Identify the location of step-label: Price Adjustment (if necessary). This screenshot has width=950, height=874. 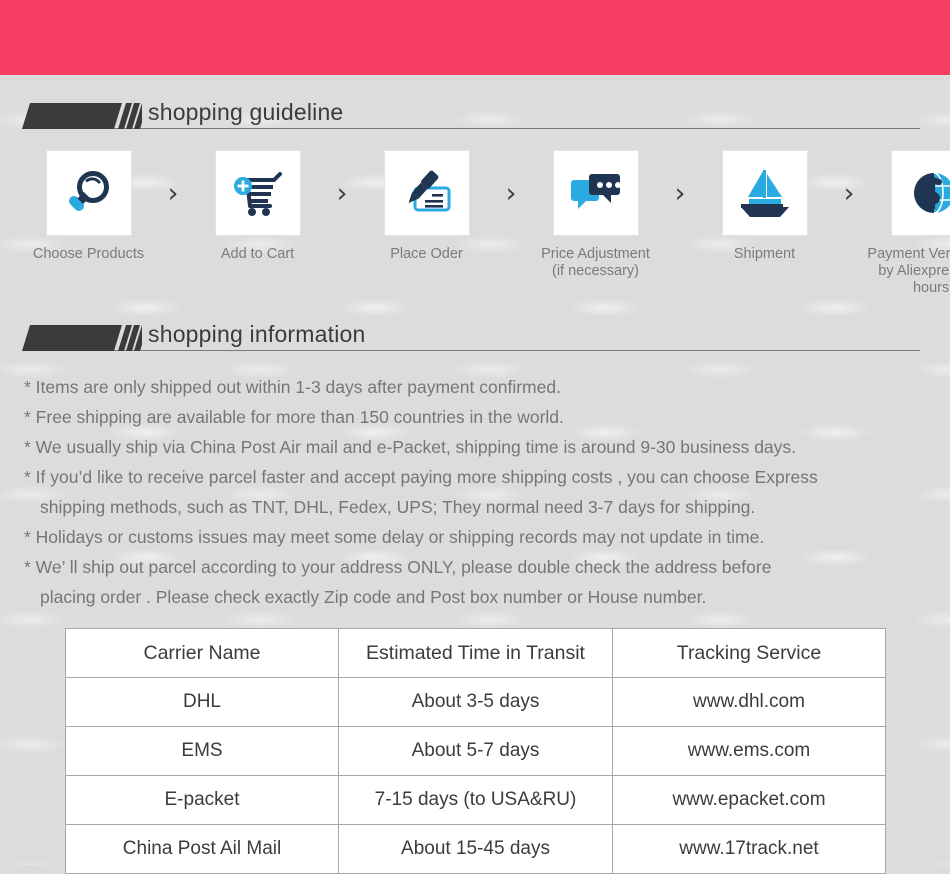
(595, 263).